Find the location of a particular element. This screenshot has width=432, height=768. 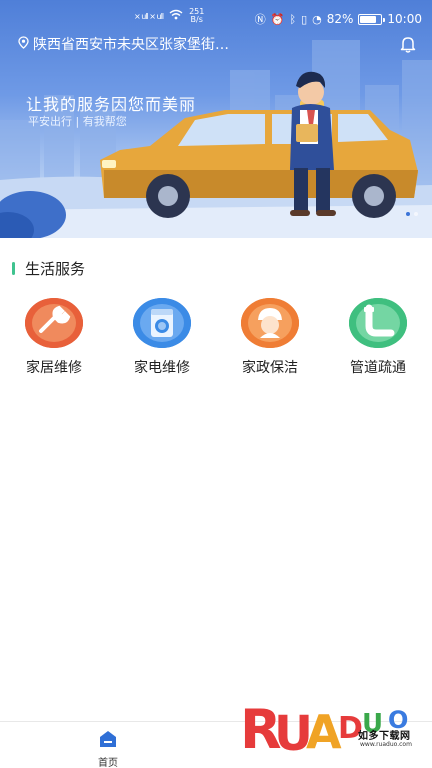

signal-icon: × ull × ull is located at coordinates (149, 16).